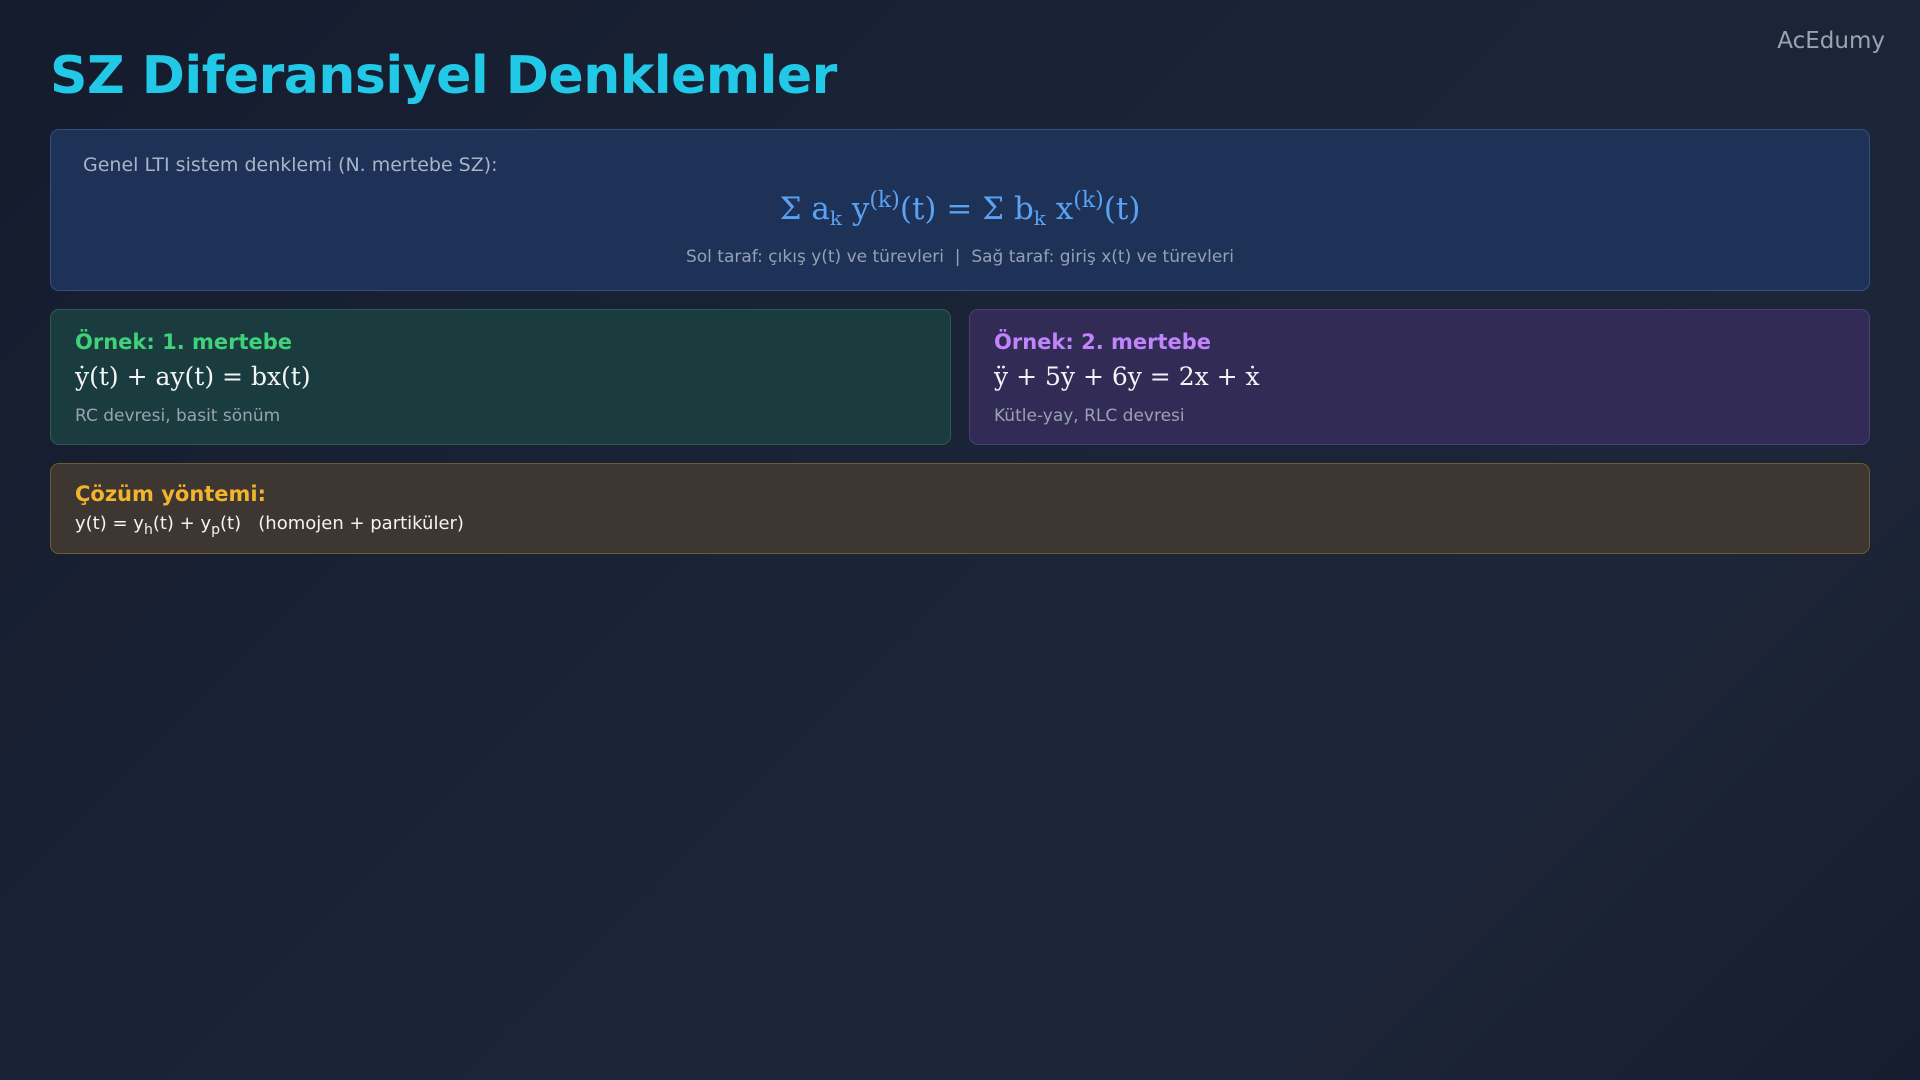 Image resolution: width=1920 pixels, height=1080 pixels. Describe the element at coordinates (1039, 218) in the screenshot. I see `formula-right-subscript: k` at that location.